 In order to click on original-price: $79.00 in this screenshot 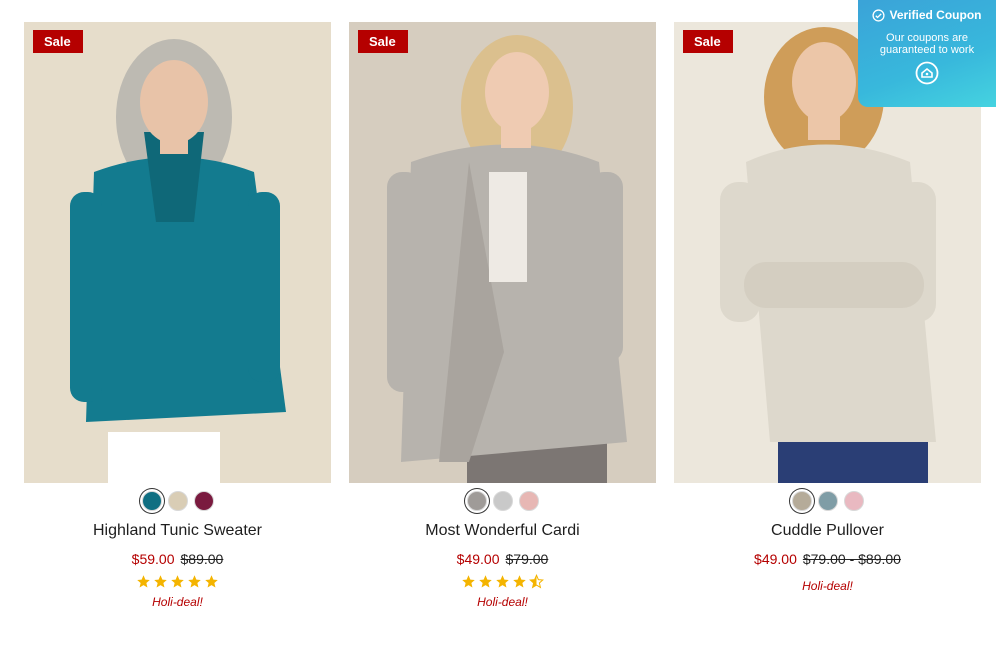, I will do `click(527, 559)`.